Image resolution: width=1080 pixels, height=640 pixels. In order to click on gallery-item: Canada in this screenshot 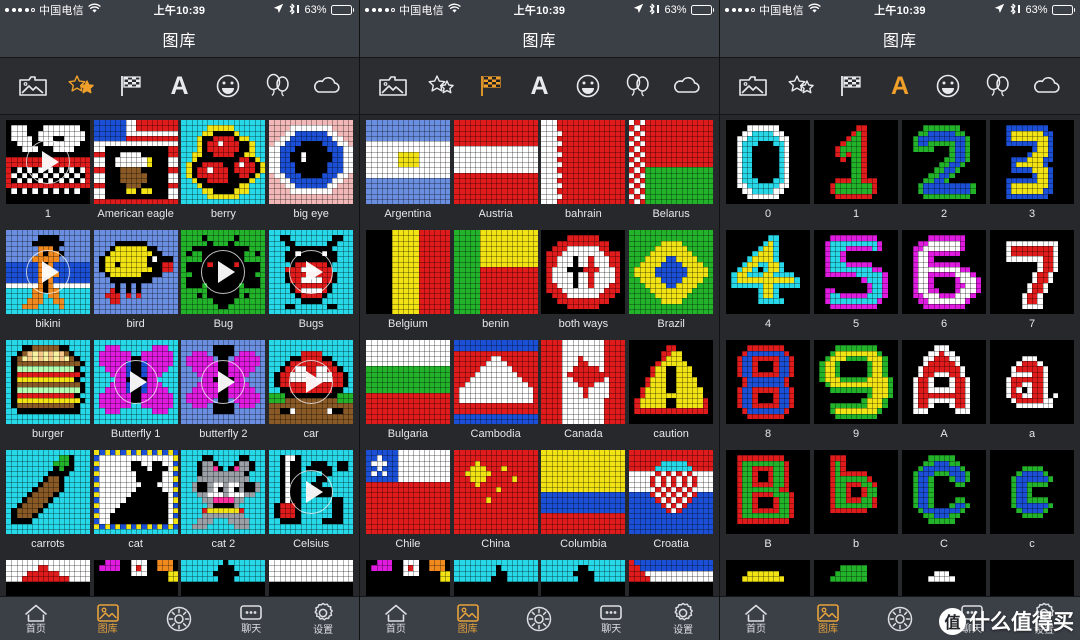, I will do `click(584, 392)`.